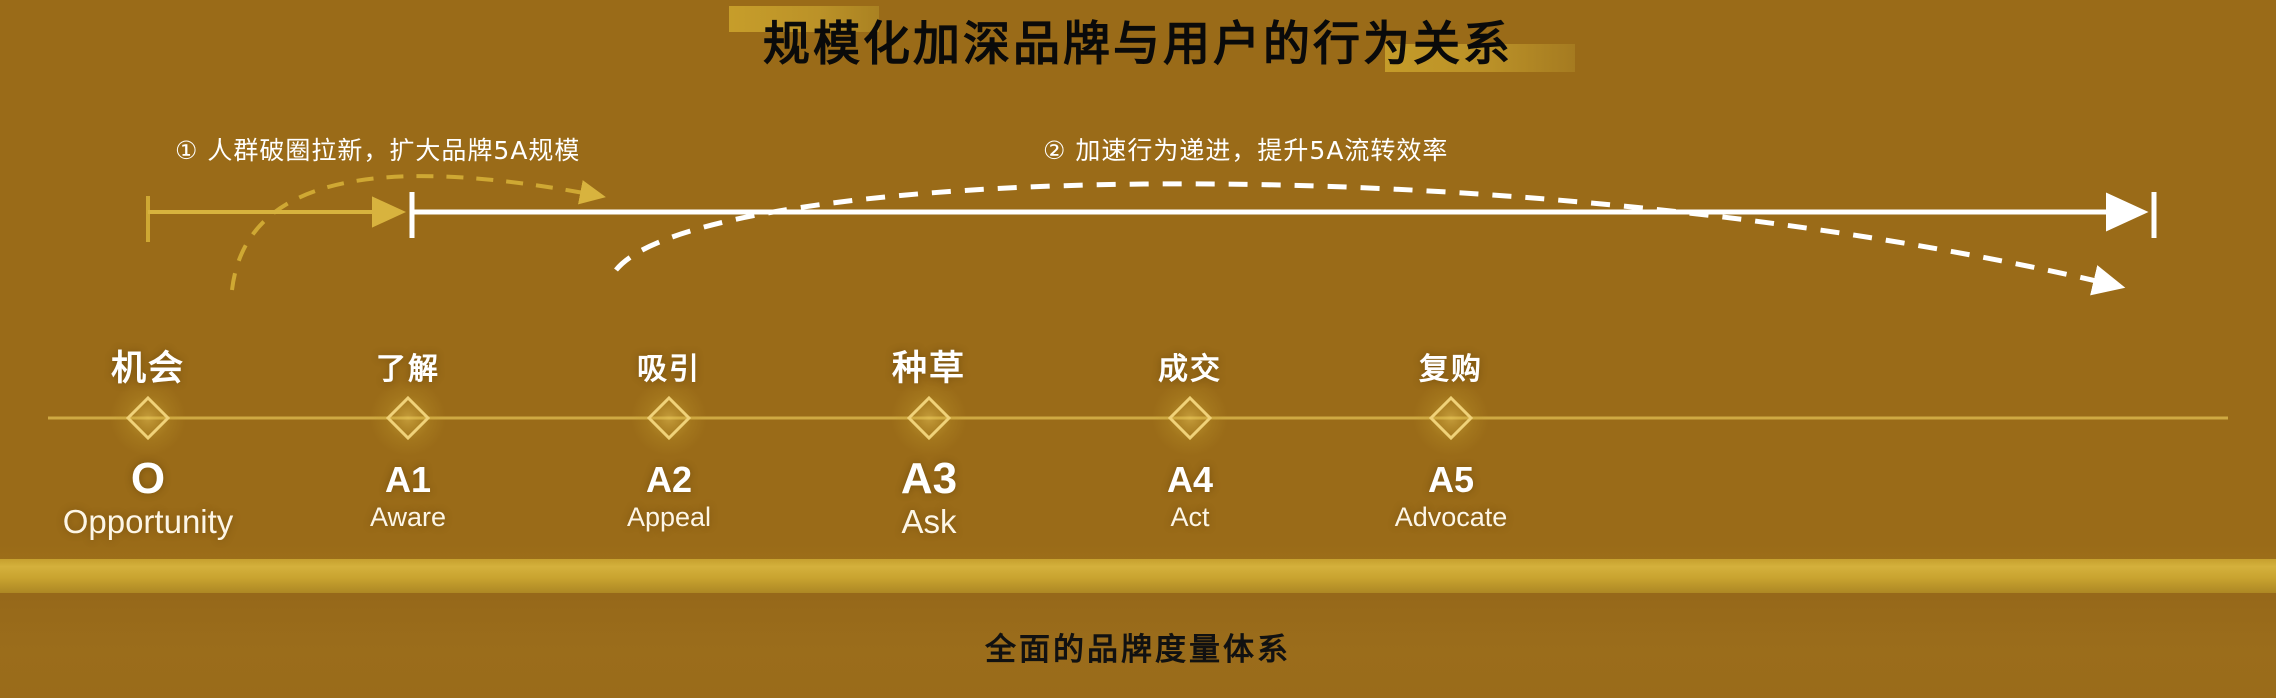  I want to click on stage-code-a2: A2, so click(669, 479).